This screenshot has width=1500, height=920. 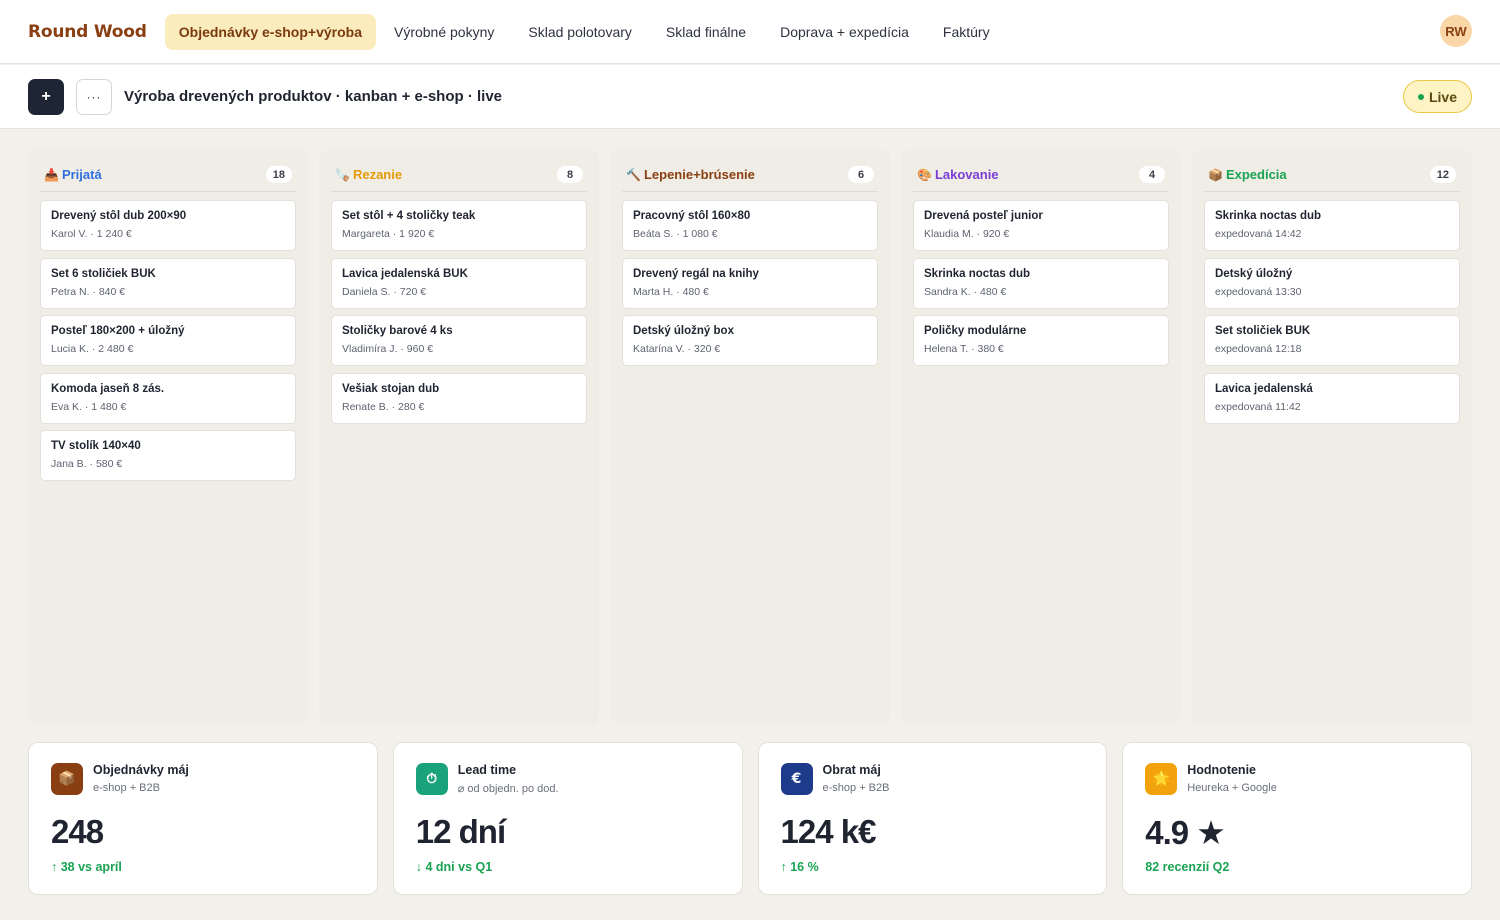 I want to click on card-subtitle: Margareta · 1 920 €, so click(x=388, y=234).